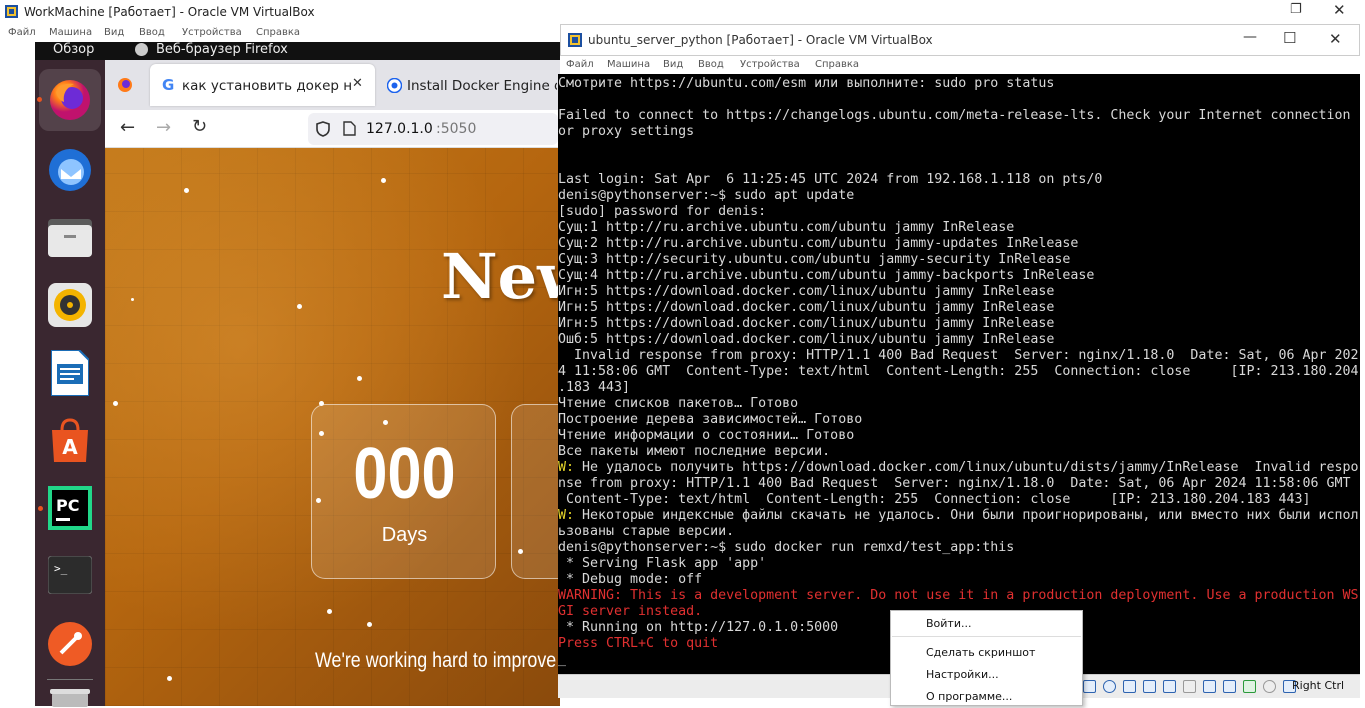 This screenshot has height=708, width=1365. Describe the element at coordinates (1250, 37) in the screenshot. I see `minimize-icon: —` at that location.